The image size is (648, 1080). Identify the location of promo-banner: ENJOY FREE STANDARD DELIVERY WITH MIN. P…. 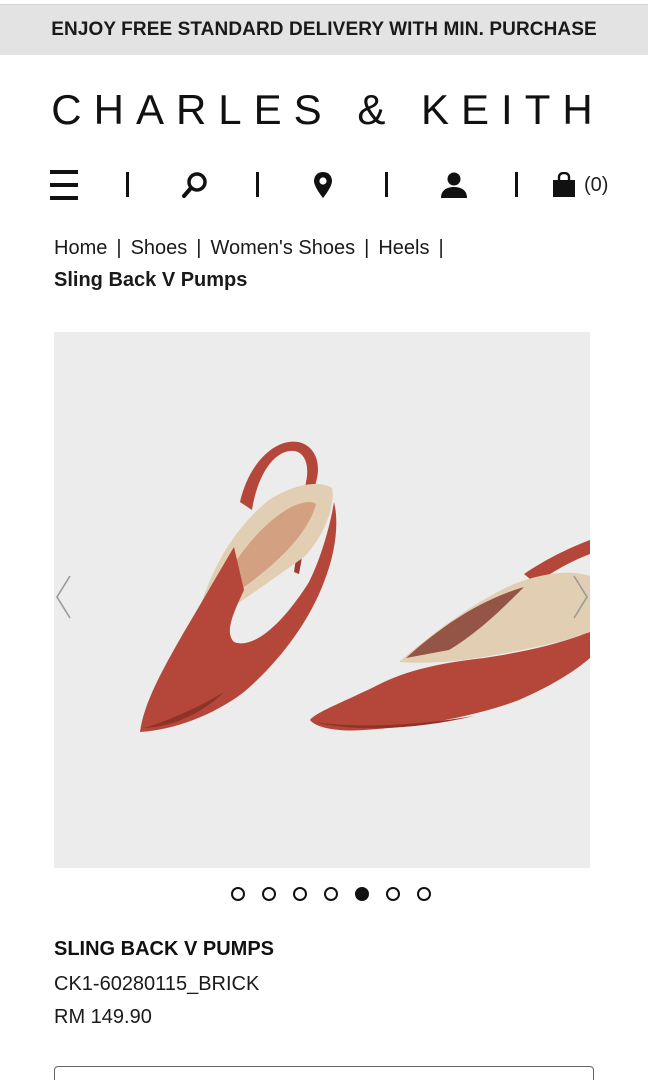
(324, 29).